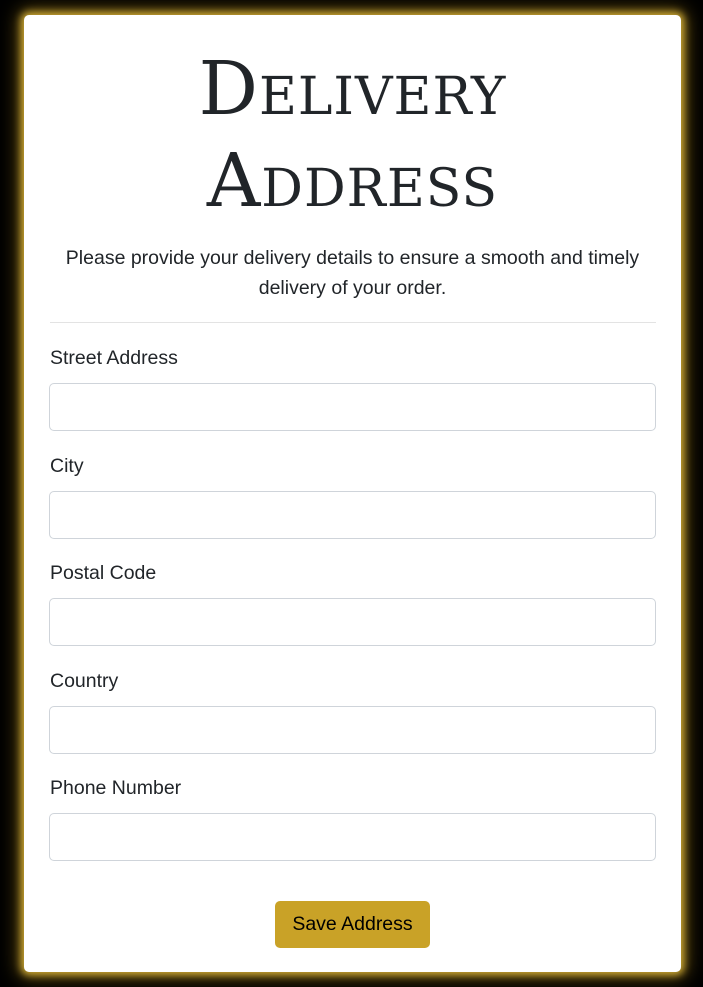 The height and width of the screenshot is (987, 703). Describe the element at coordinates (352, 89) in the screenshot. I see `page-title-line-1: Delivery` at that location.